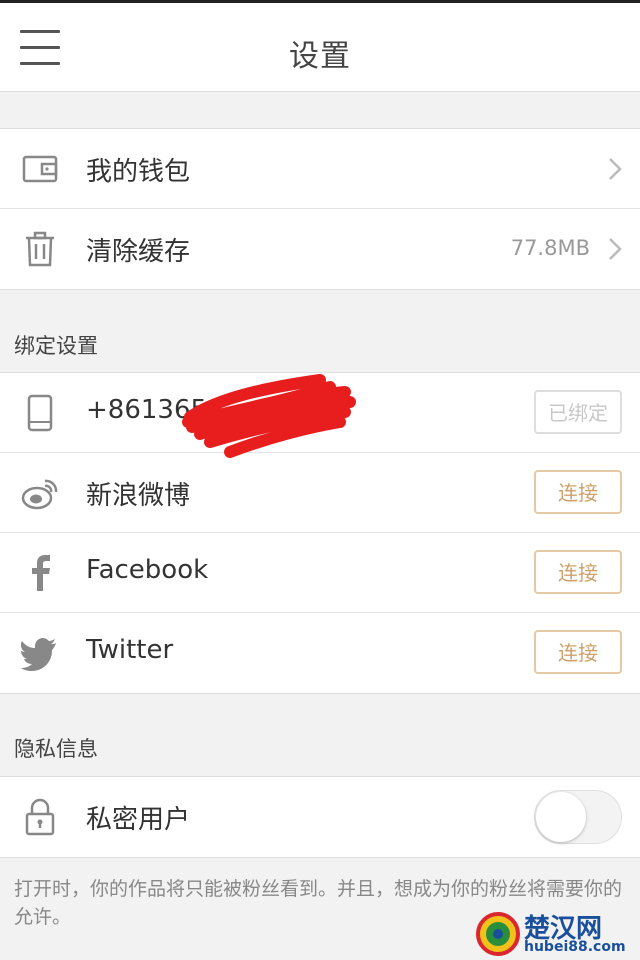  What do you see at coordinates (320, 249) in the screenshot?
I see `clear-cache-row: 清除缓存 77.8MB` at bounding box center [320, 249].